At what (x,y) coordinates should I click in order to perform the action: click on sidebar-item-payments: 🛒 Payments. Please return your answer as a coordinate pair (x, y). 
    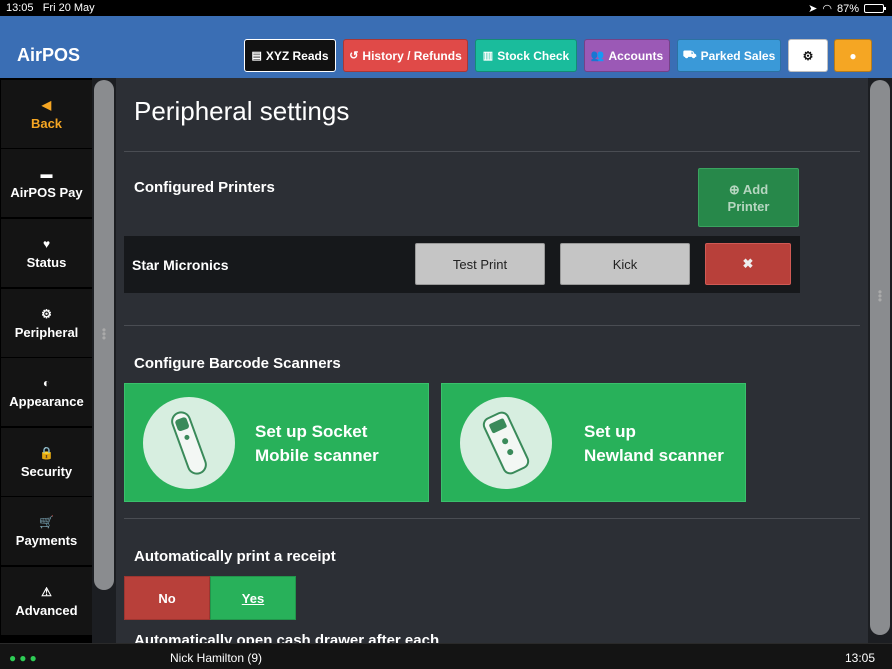
    Looking at the image, I should click on (46, 531).